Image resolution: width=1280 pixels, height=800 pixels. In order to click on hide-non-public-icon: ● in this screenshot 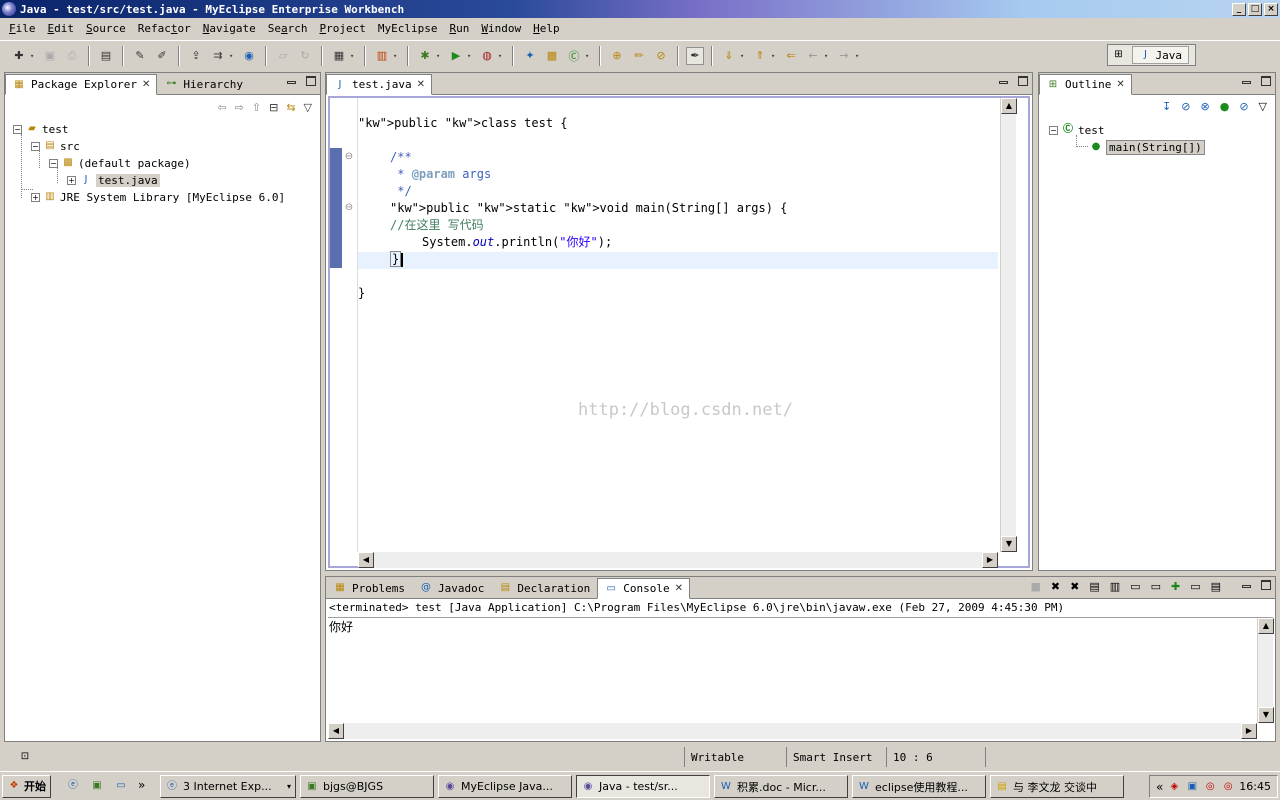, I will do `click(1225, 106)`.